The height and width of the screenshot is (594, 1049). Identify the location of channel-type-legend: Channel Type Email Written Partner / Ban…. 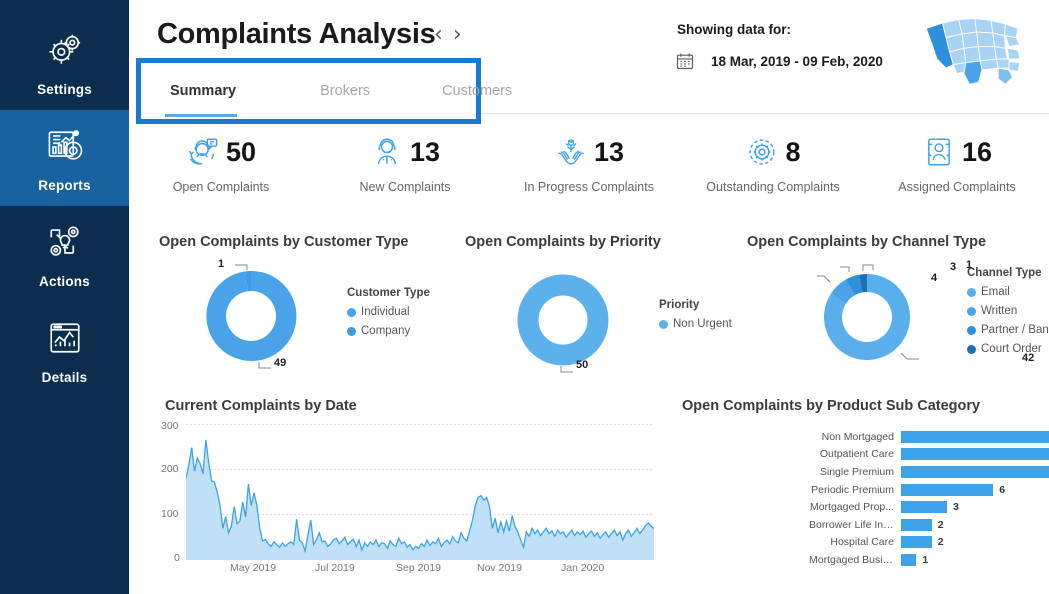
(1008, 314).